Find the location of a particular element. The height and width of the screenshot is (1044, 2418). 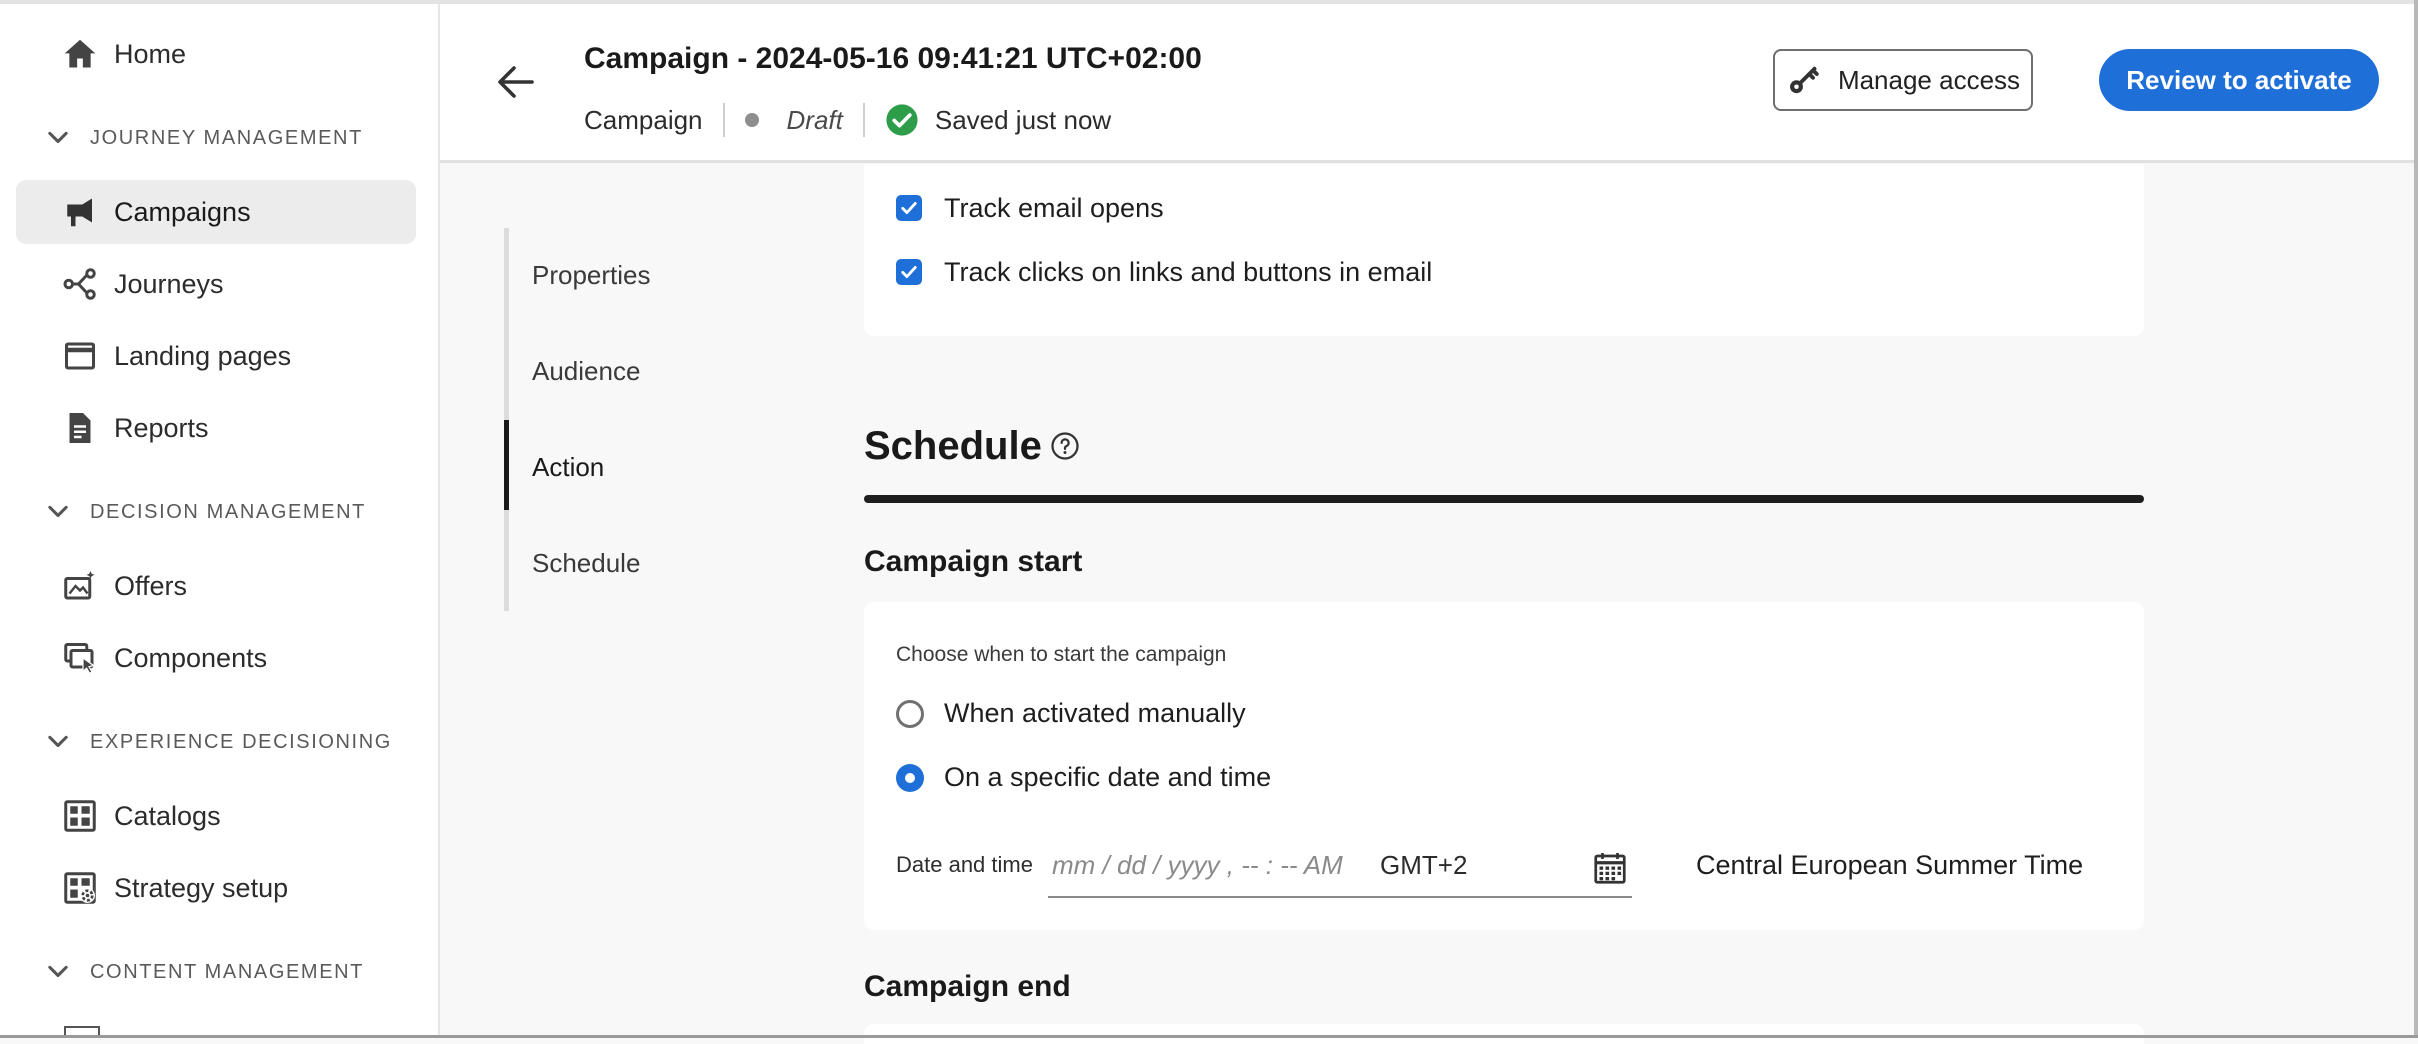

step-audience: Audience is located at coordinates (586, 371).